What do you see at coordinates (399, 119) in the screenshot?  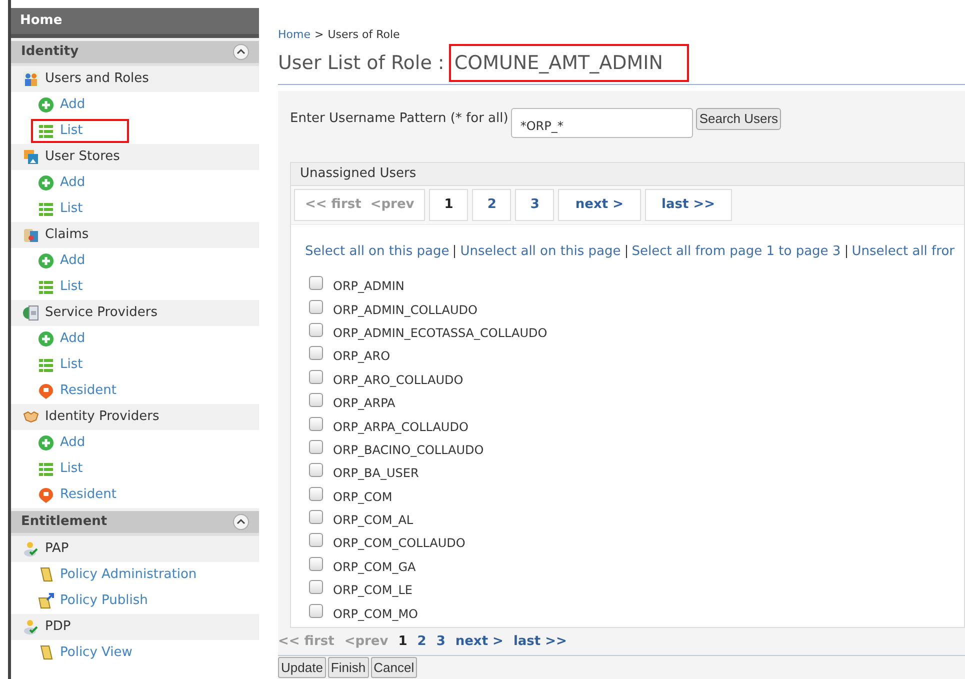 I see `field-label: Enter Username Pattern (* for all)` at bounding box center [399, 119].